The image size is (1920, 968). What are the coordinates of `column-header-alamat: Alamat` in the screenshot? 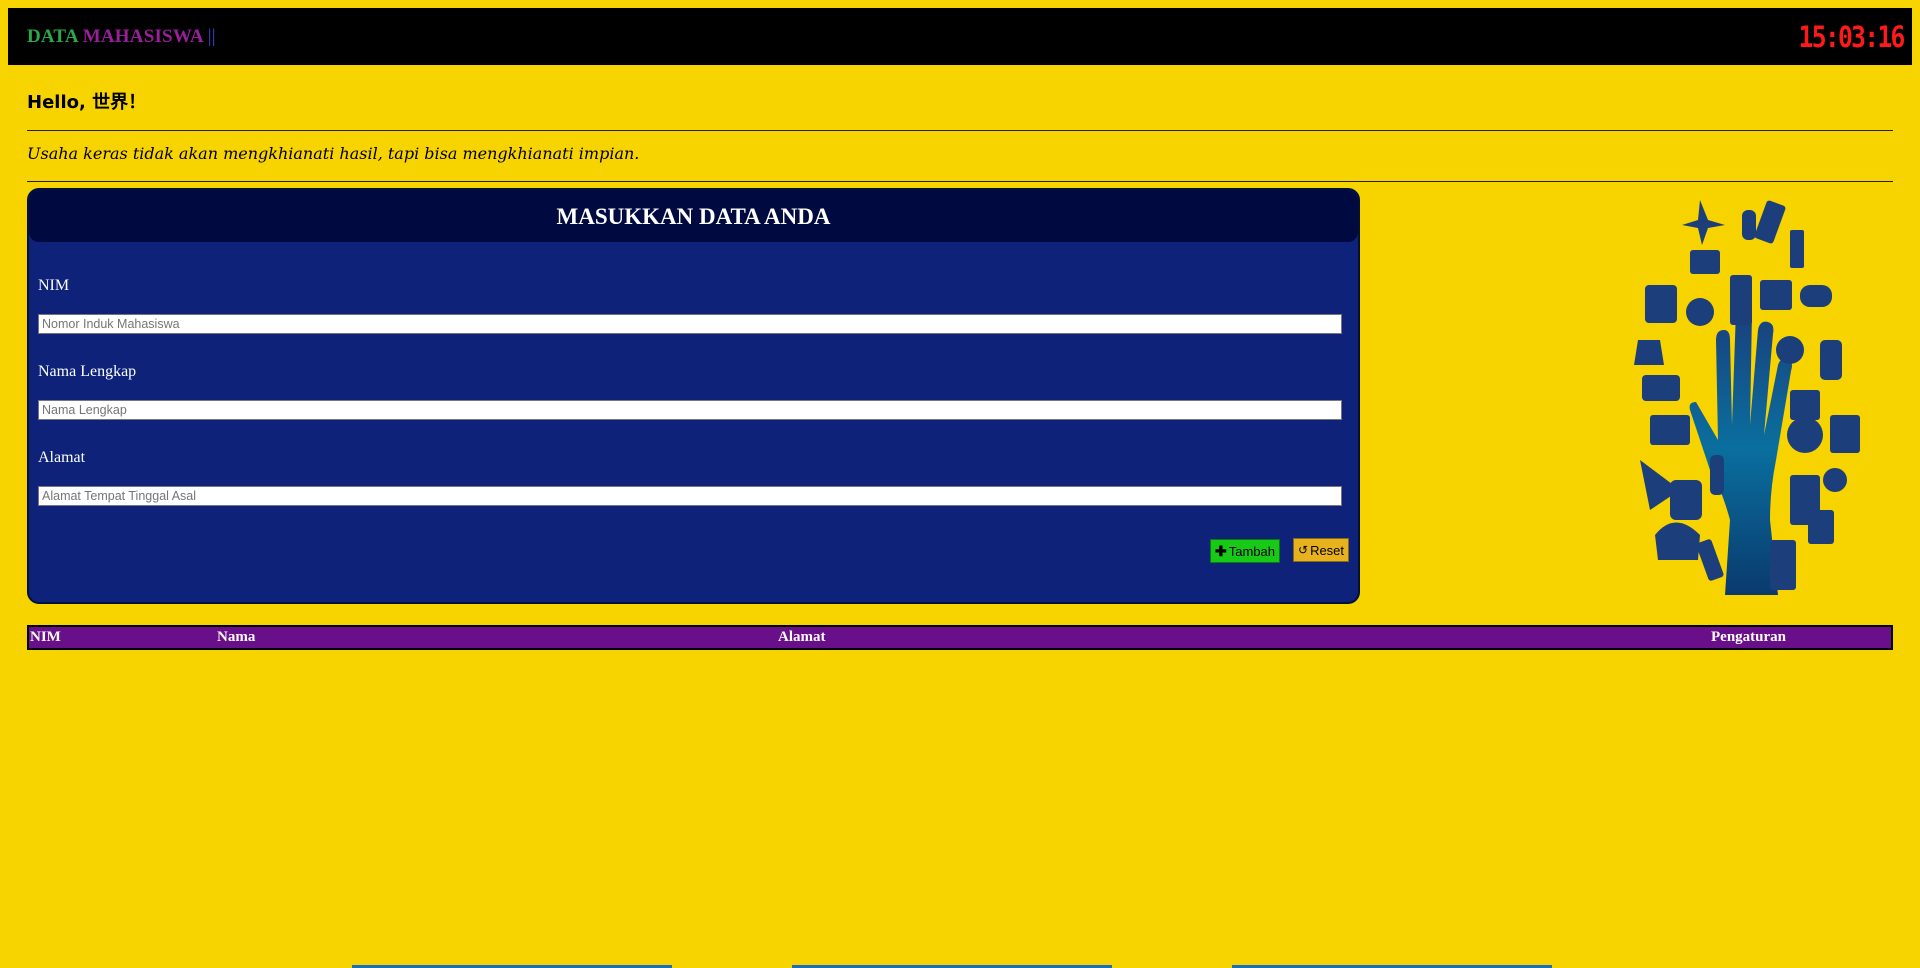 It's located at (802, 637).